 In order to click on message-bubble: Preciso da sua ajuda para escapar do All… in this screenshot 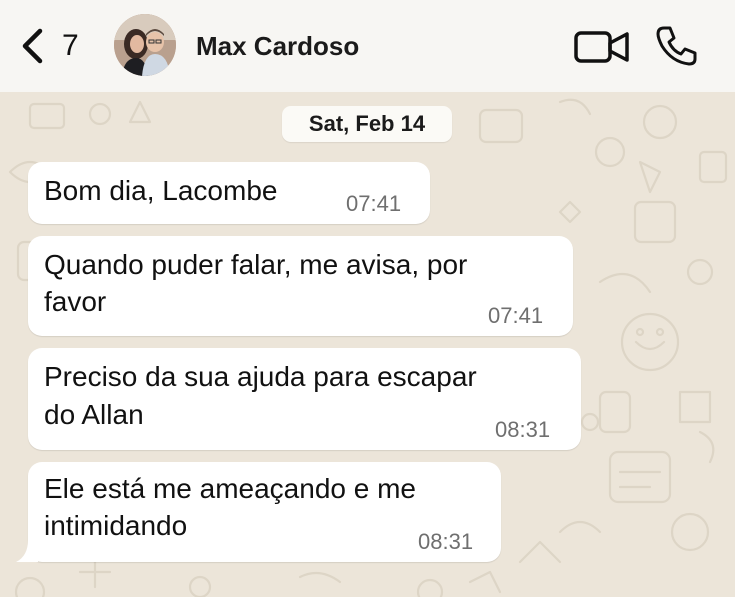, I will do `click(304, 399)`.